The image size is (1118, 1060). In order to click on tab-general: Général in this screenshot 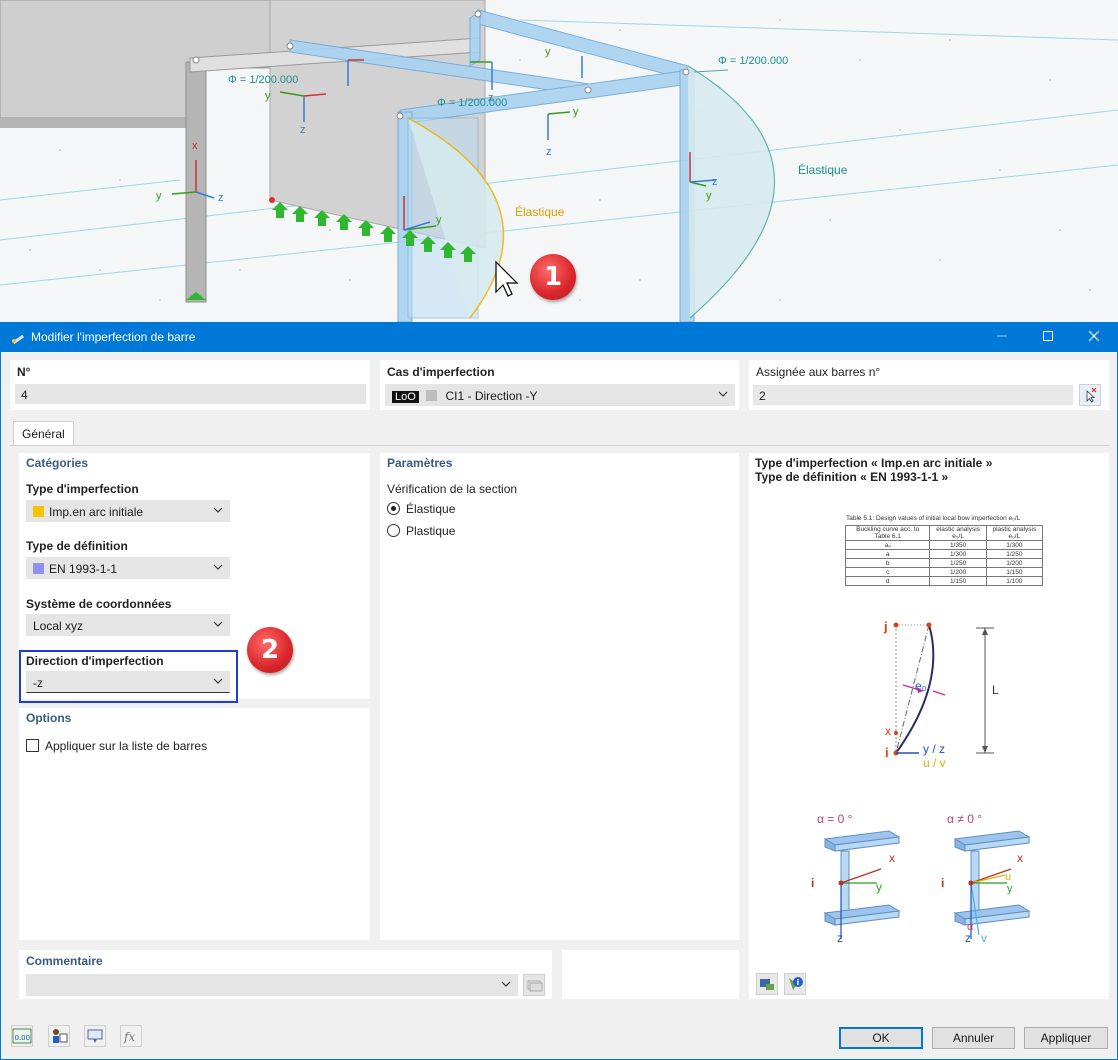, I will do `click(43, 433)`.